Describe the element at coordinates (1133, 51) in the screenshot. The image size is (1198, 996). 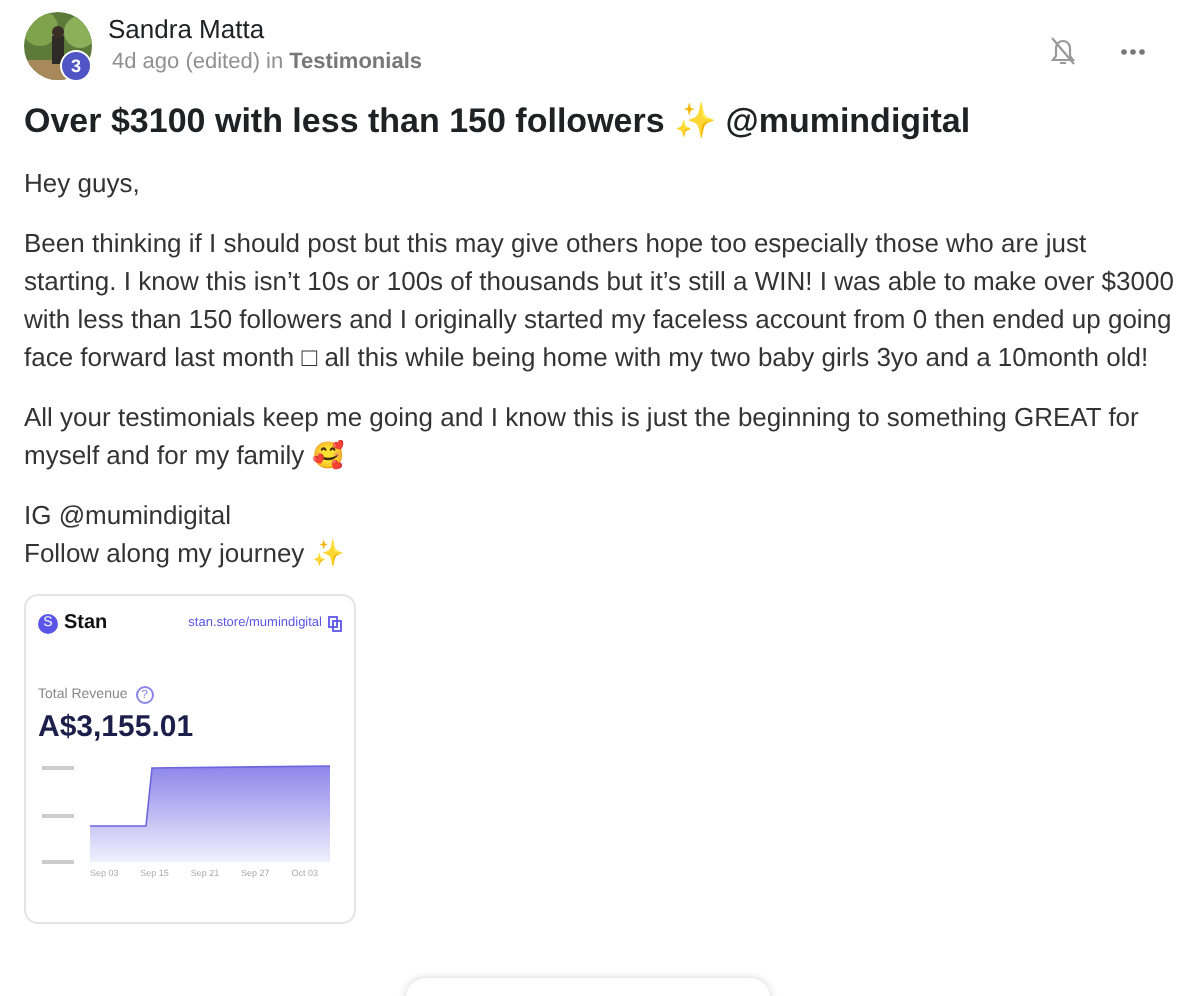
I see `more-icon` at that location.